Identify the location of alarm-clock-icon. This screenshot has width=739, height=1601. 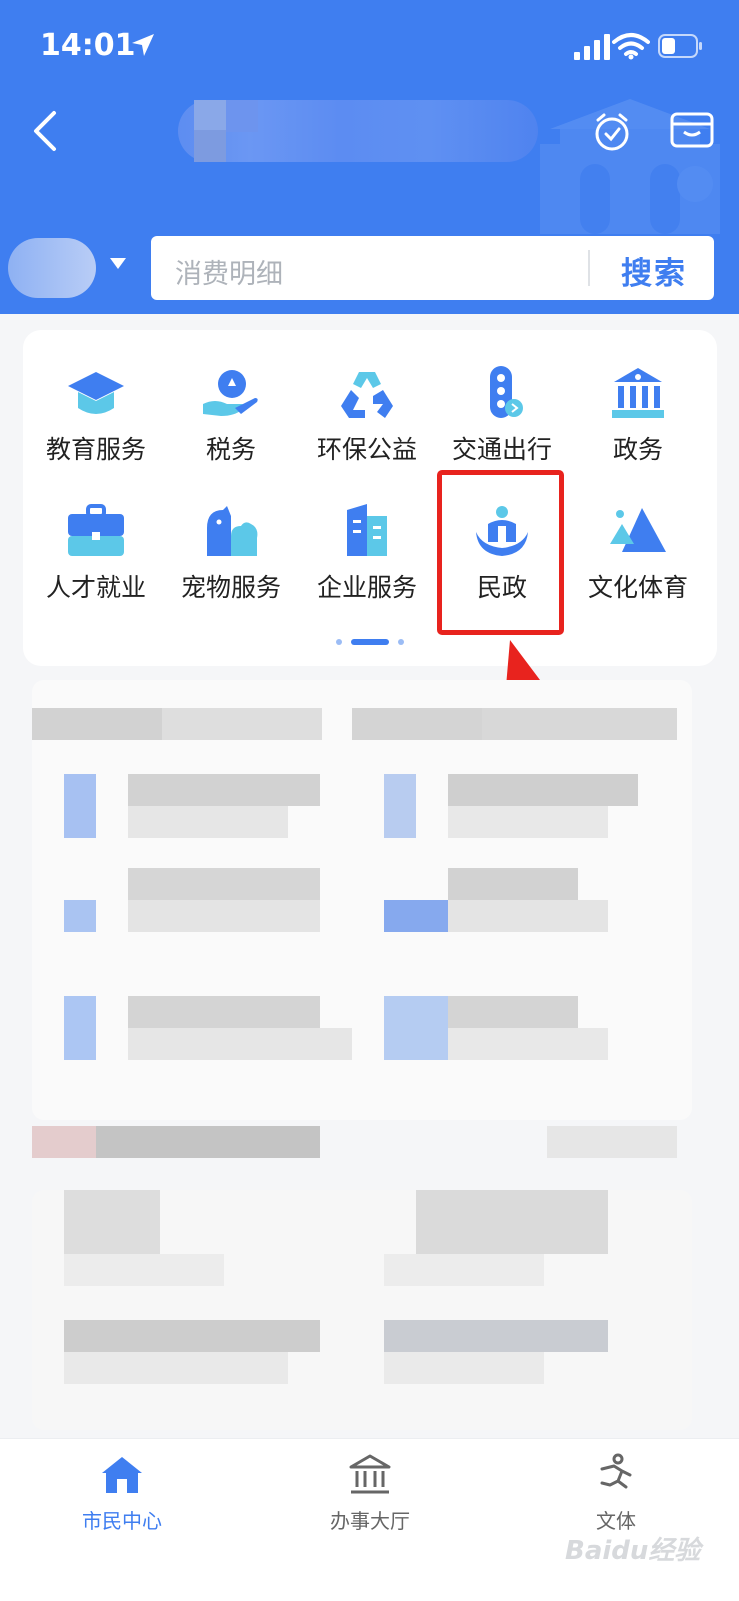
(612, 132).